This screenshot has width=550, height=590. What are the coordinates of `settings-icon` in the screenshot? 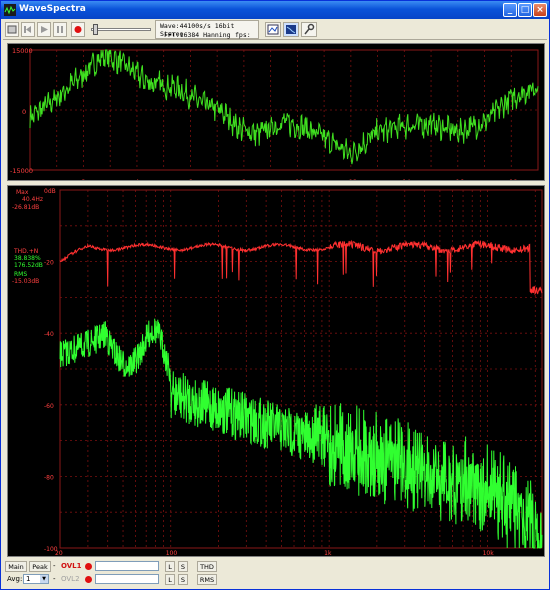 It's located at (273, 29).